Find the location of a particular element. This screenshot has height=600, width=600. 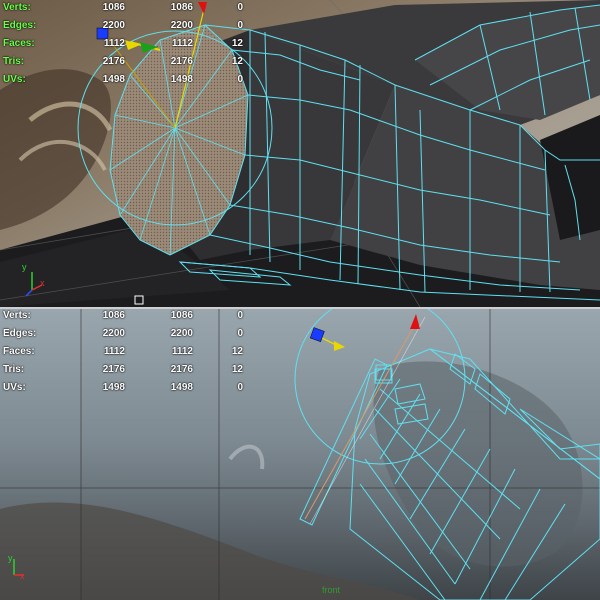

manipulator-blue-handle is located at coordinates (102, 33).